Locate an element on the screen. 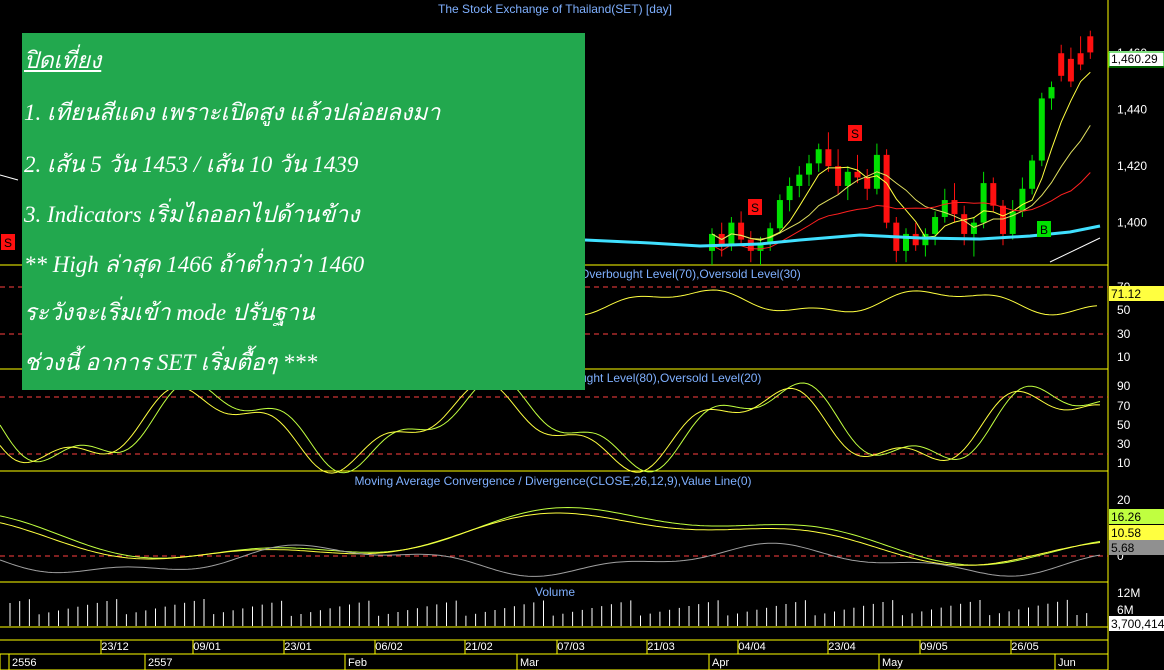 Image resolution: width=1164 pixels, height=670 pixels. note-heading: ปิดเที่ยง is located at coordinates (63, 60).